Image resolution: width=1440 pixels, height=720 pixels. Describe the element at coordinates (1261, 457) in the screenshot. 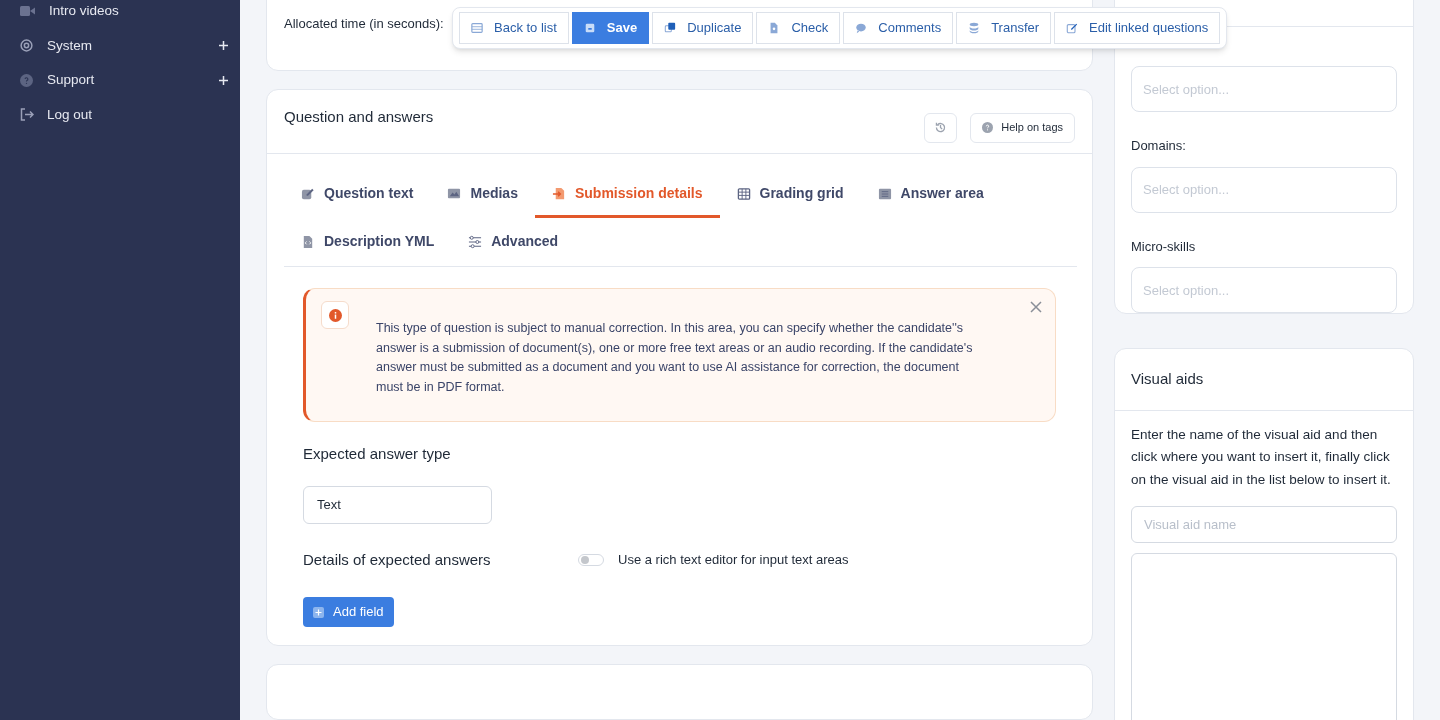

I see `instructions-text: Enter the name of the visual aid and then click where you want to insert it, finally click on the visual aid in the list below to insert it.` at that location.